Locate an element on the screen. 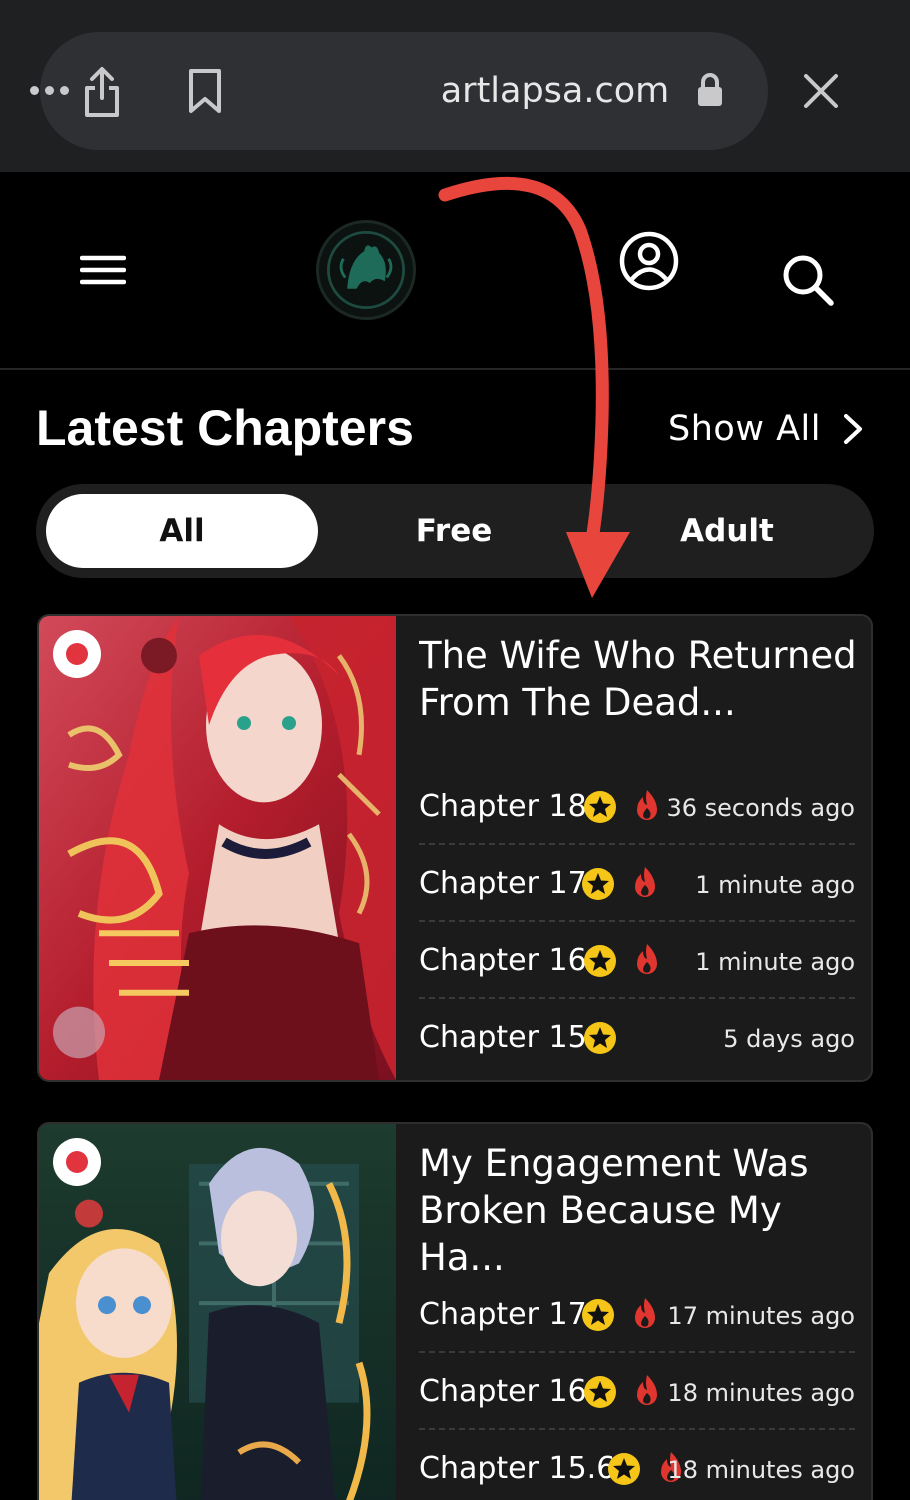  chapter-row: Chapter 15.6 18 minutes ago is located at coordinates (637, 1465).